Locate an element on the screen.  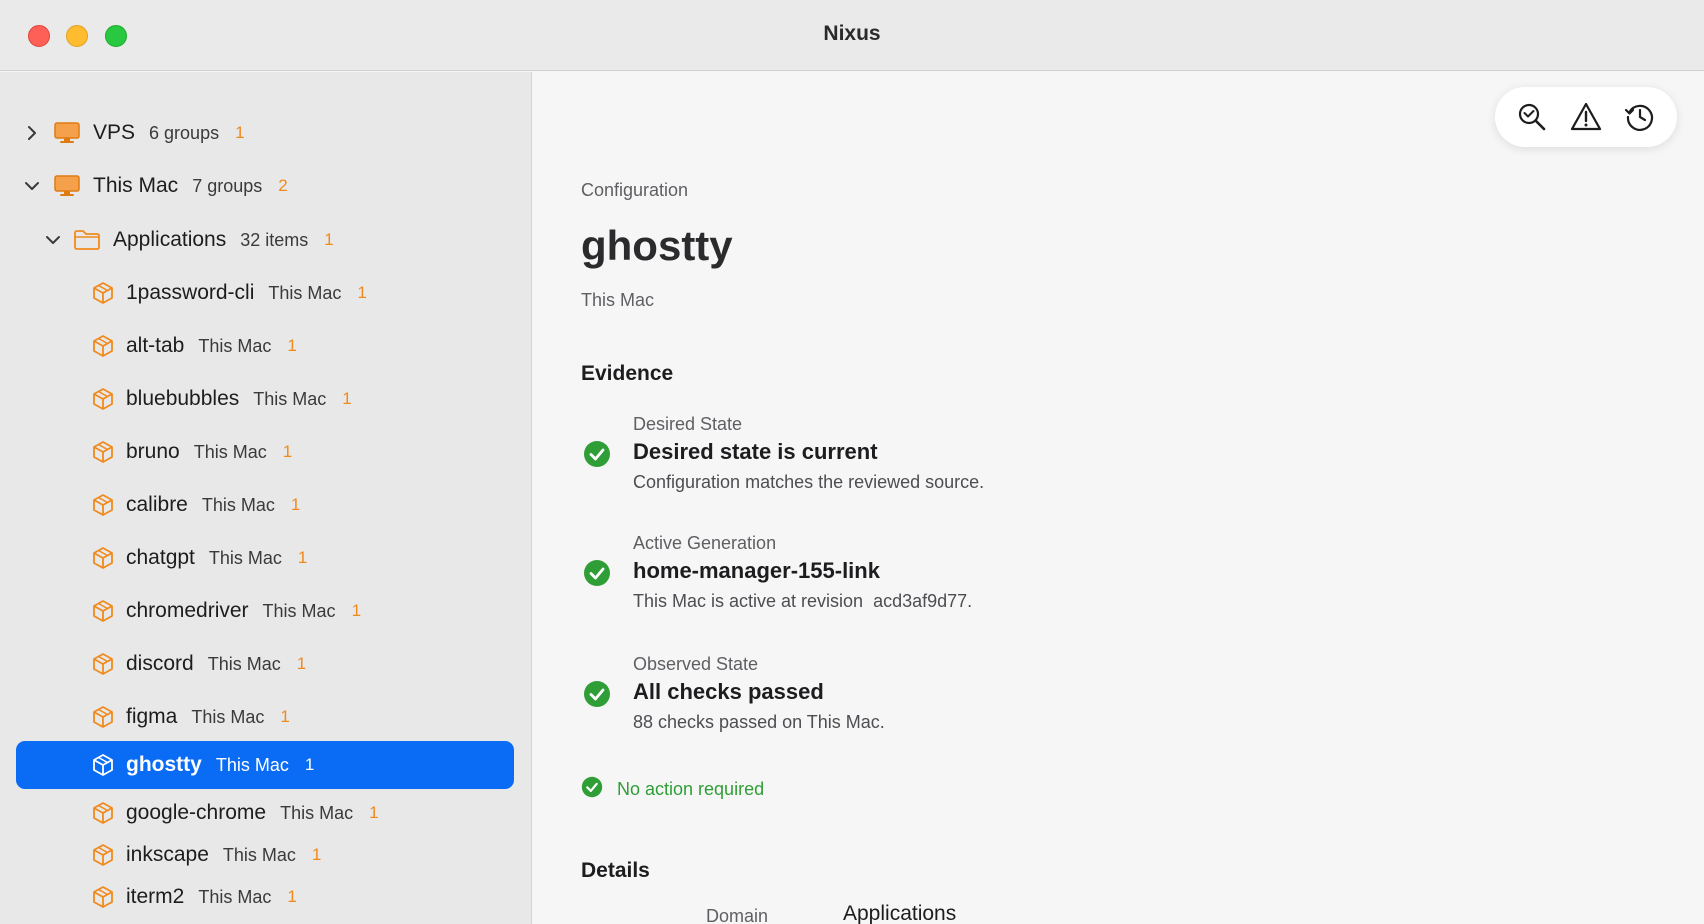
zoom-search-button is located at coordinates (1532, 117).